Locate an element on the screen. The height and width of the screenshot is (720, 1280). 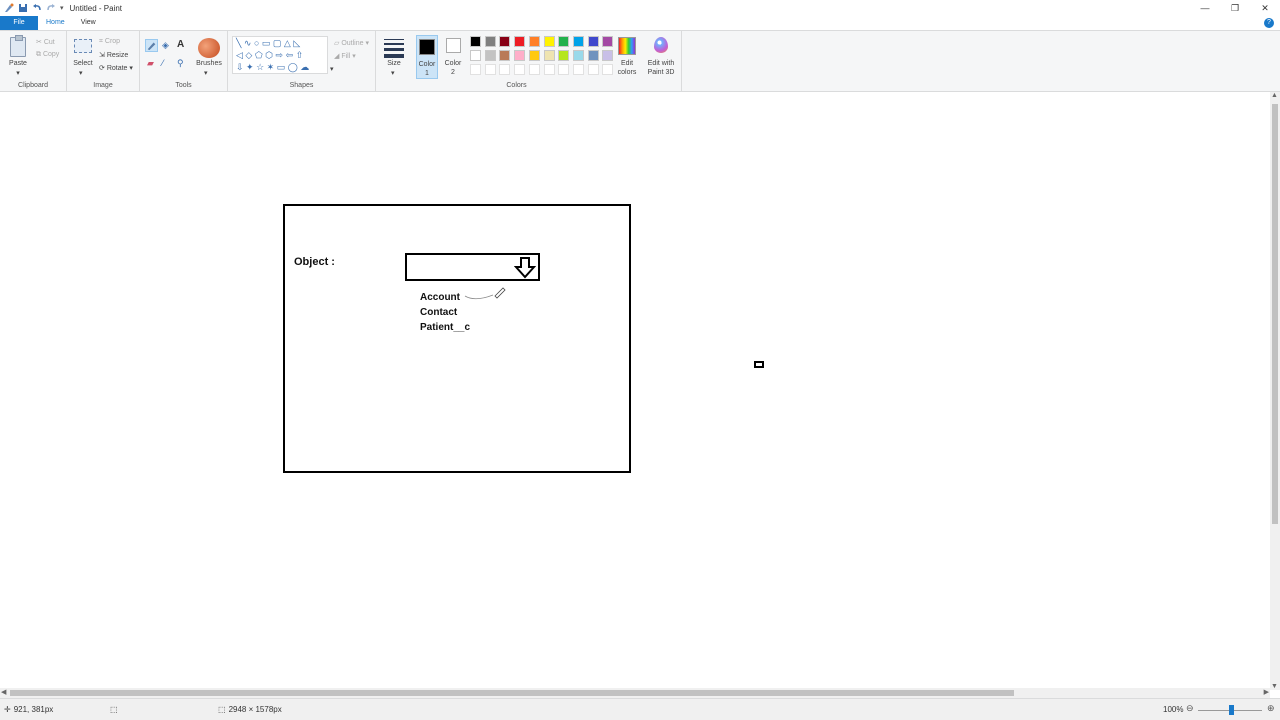
horizontal-scroll-thumb is located at coordinates (512, 693).